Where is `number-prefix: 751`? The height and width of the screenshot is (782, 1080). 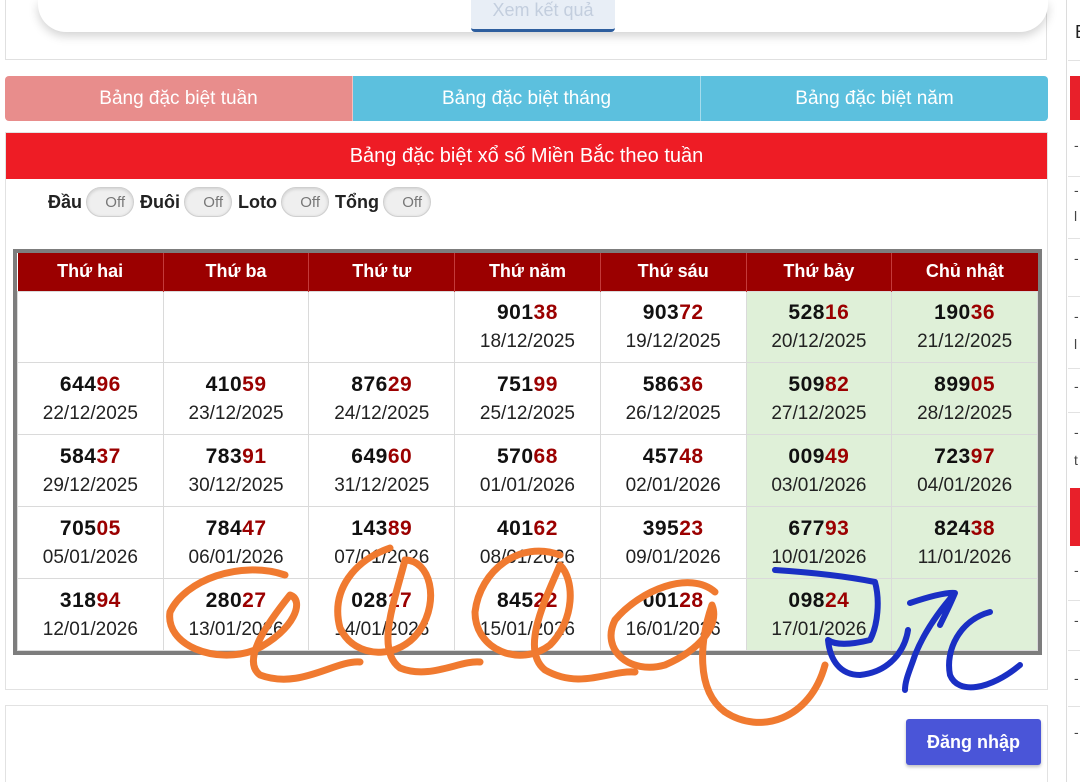 number-prefix: 751 is located at coordinates (515, 384).